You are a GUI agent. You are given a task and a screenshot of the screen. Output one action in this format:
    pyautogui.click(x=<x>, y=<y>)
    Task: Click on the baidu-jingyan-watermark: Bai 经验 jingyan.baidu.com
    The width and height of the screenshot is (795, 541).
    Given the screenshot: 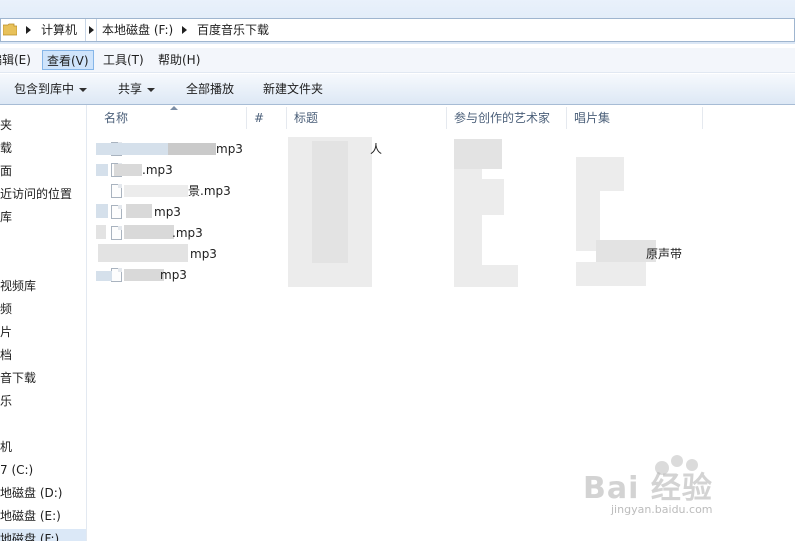 What is the action you would take?
    pyautogui.click(x=688, y=490)
    